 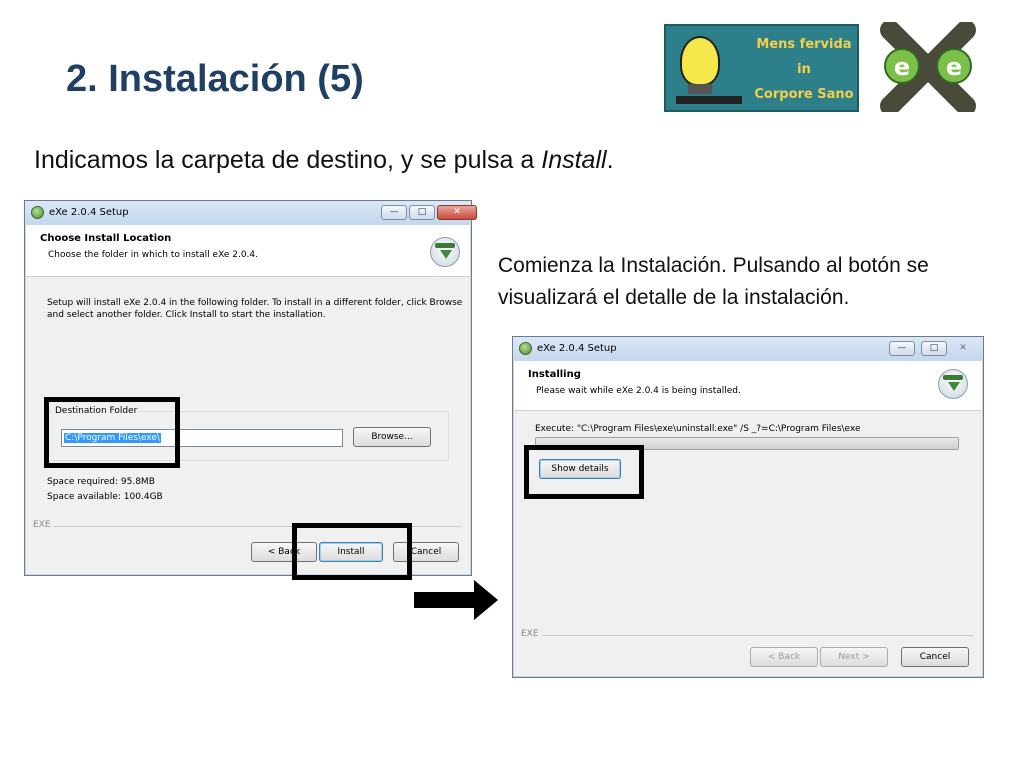 What do you see at coordinates (215, 79) in the screenshot?
I see `slide-title: 2. Instalación (5)` at bounding box center [215, 79].